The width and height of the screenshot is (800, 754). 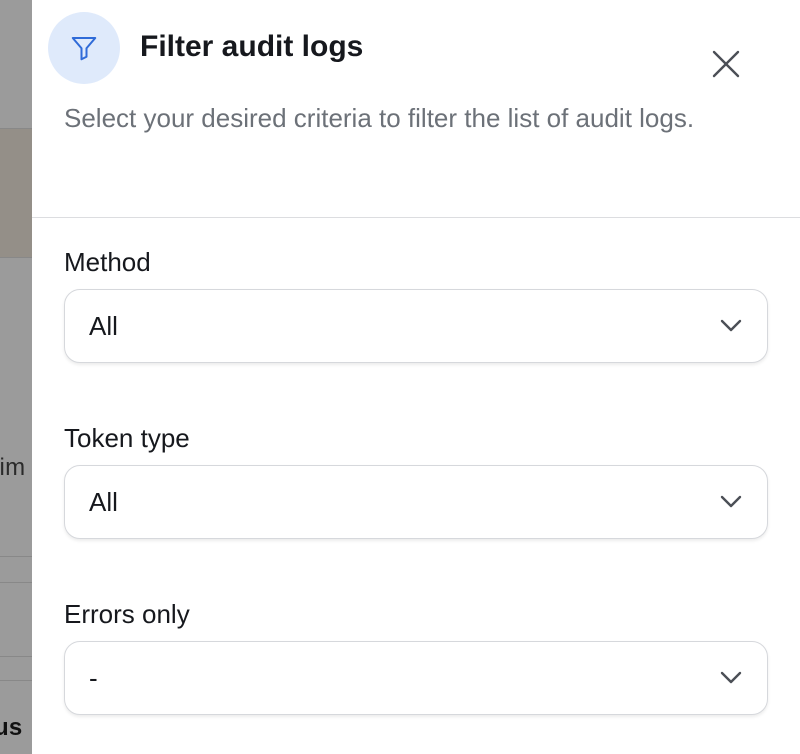 I want to click on background-partial-heading: us, so click(x=11, y=727).